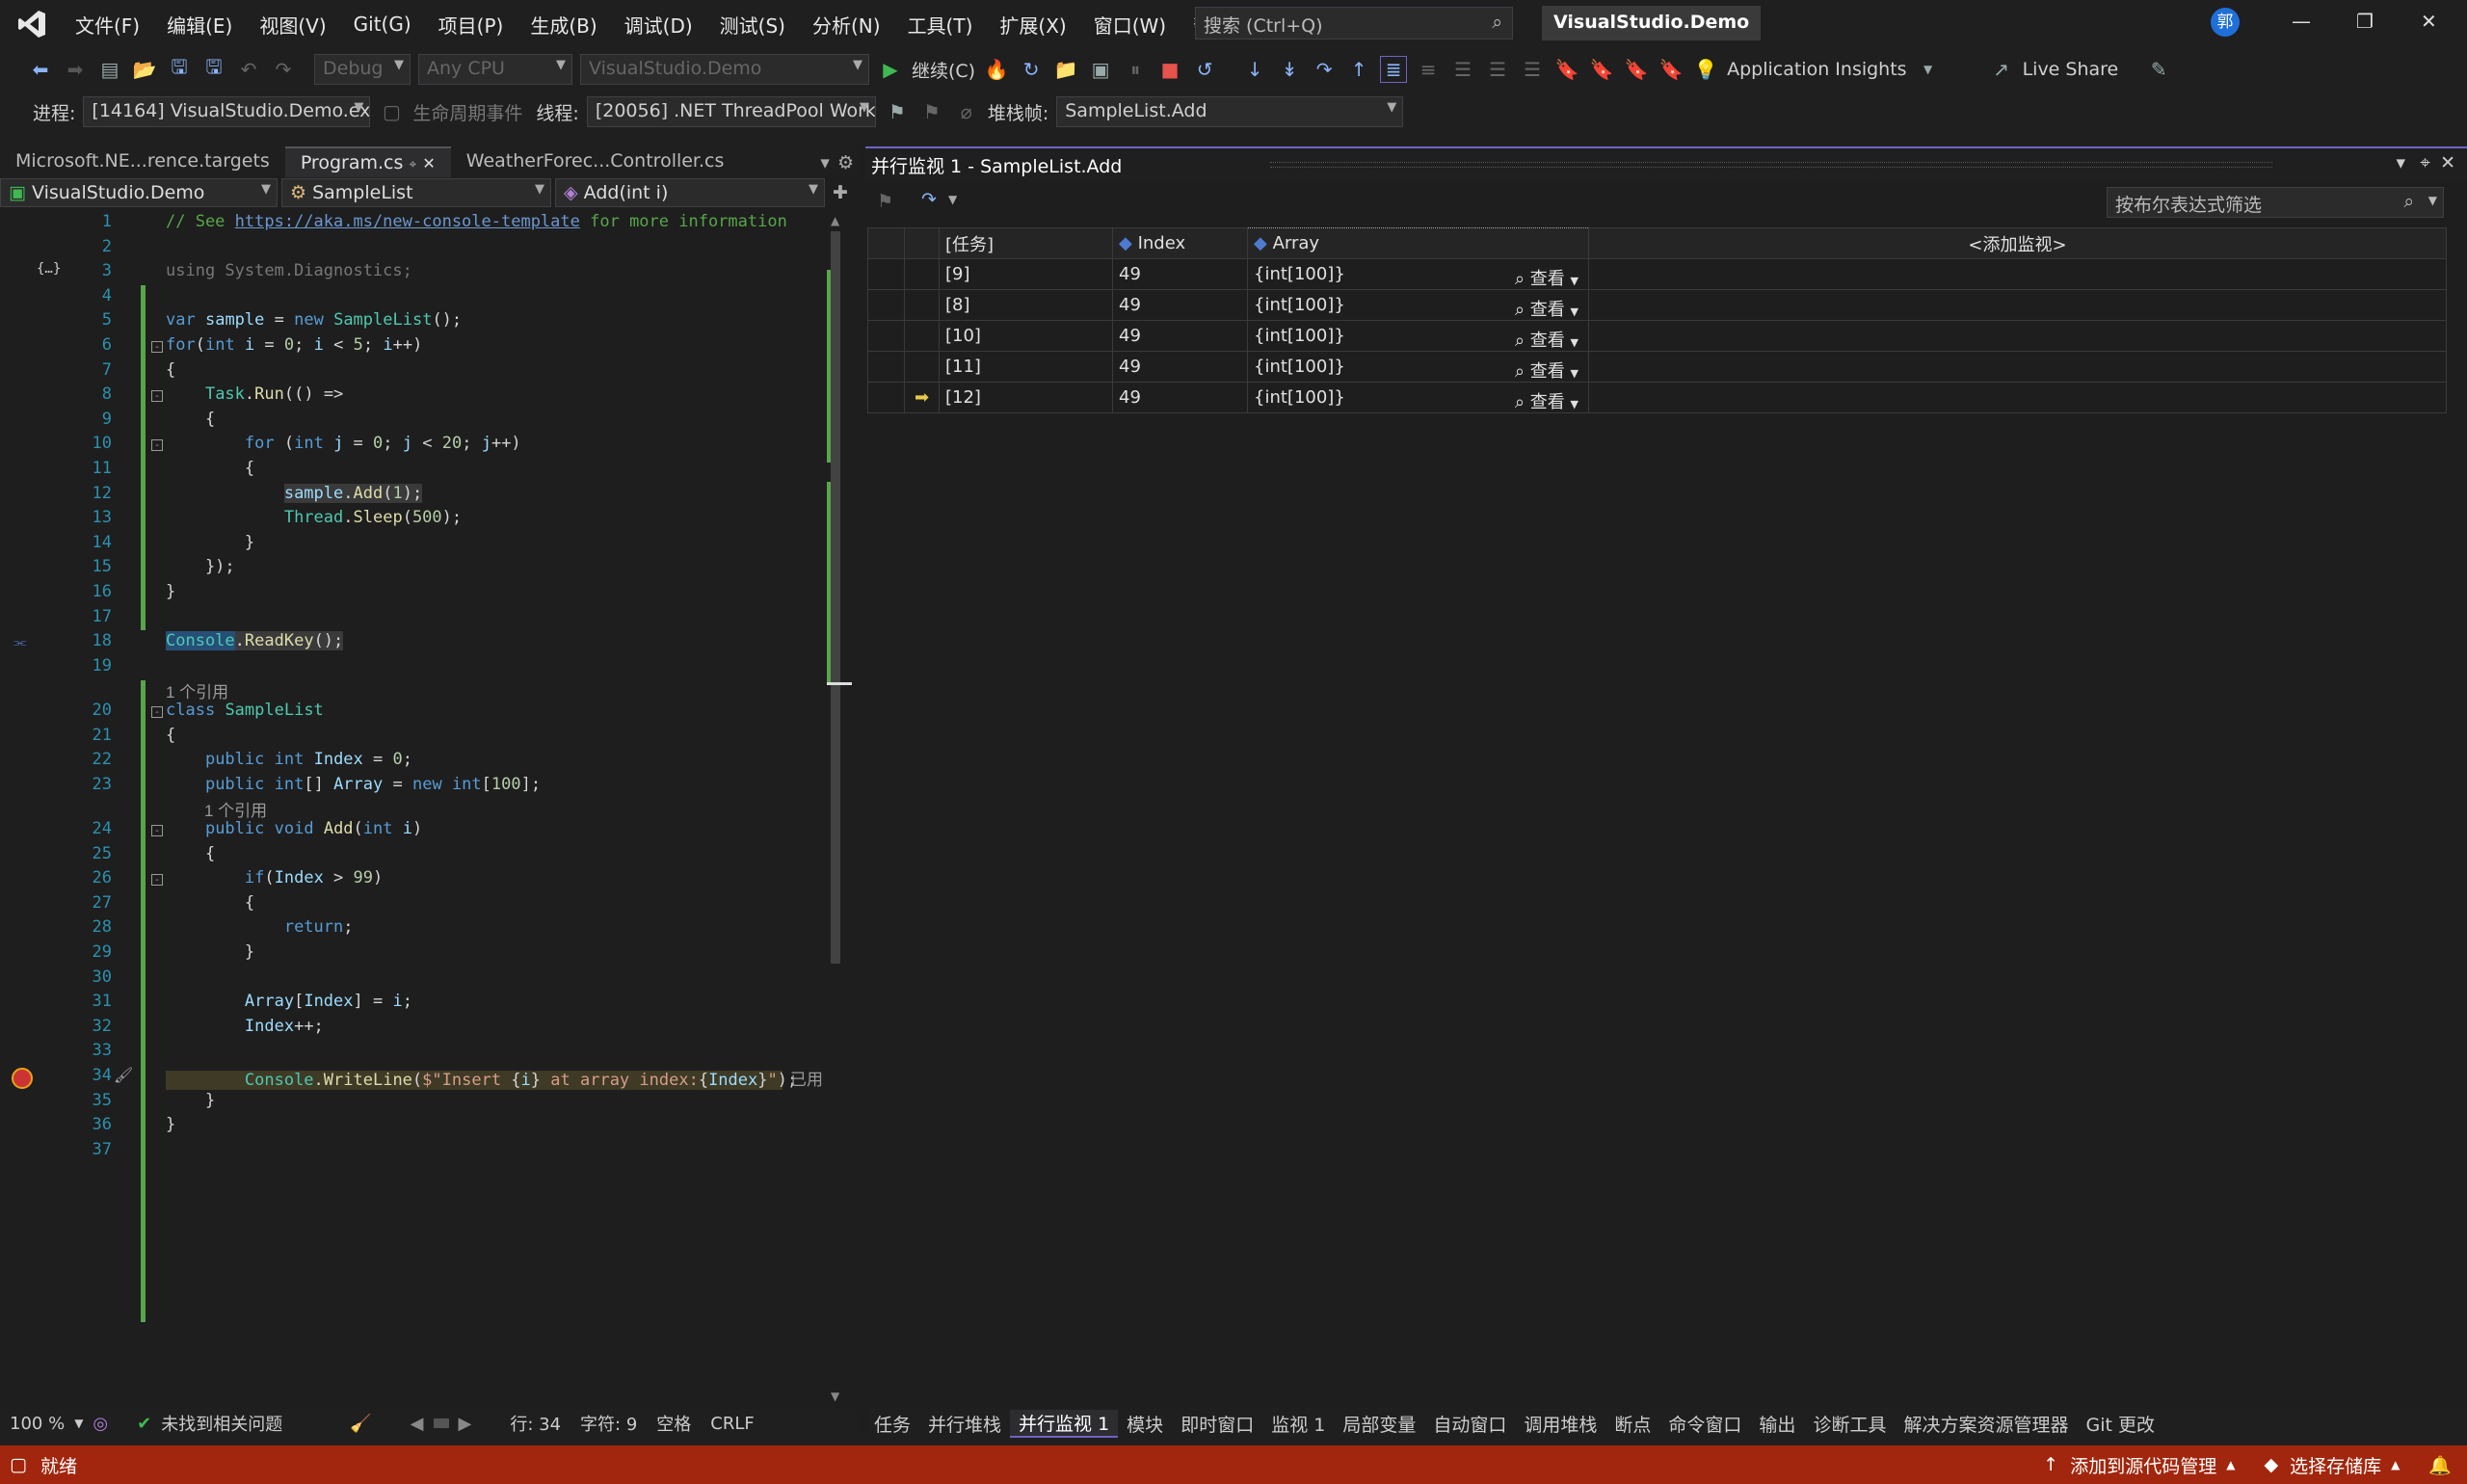 The image size is (2467, 1484). Describe the element at coordinates (1204, 69) in the screenshot. I see `restart-icon: ↺` at that location.